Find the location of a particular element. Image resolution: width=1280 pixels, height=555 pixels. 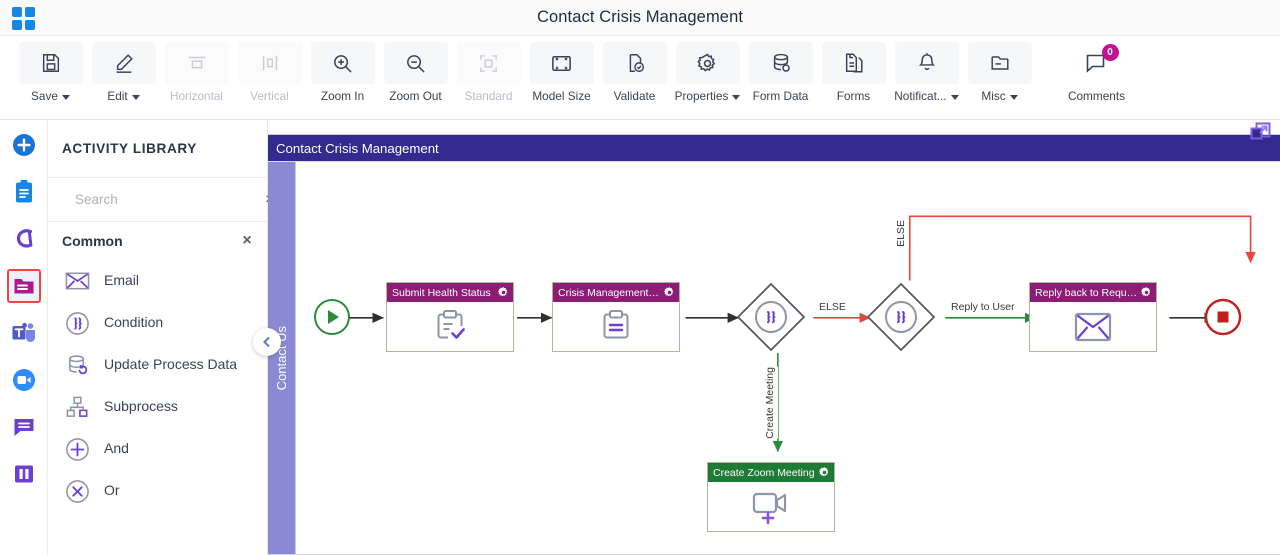

node-title: Submit Health Status is located at coordinates (441, 292).